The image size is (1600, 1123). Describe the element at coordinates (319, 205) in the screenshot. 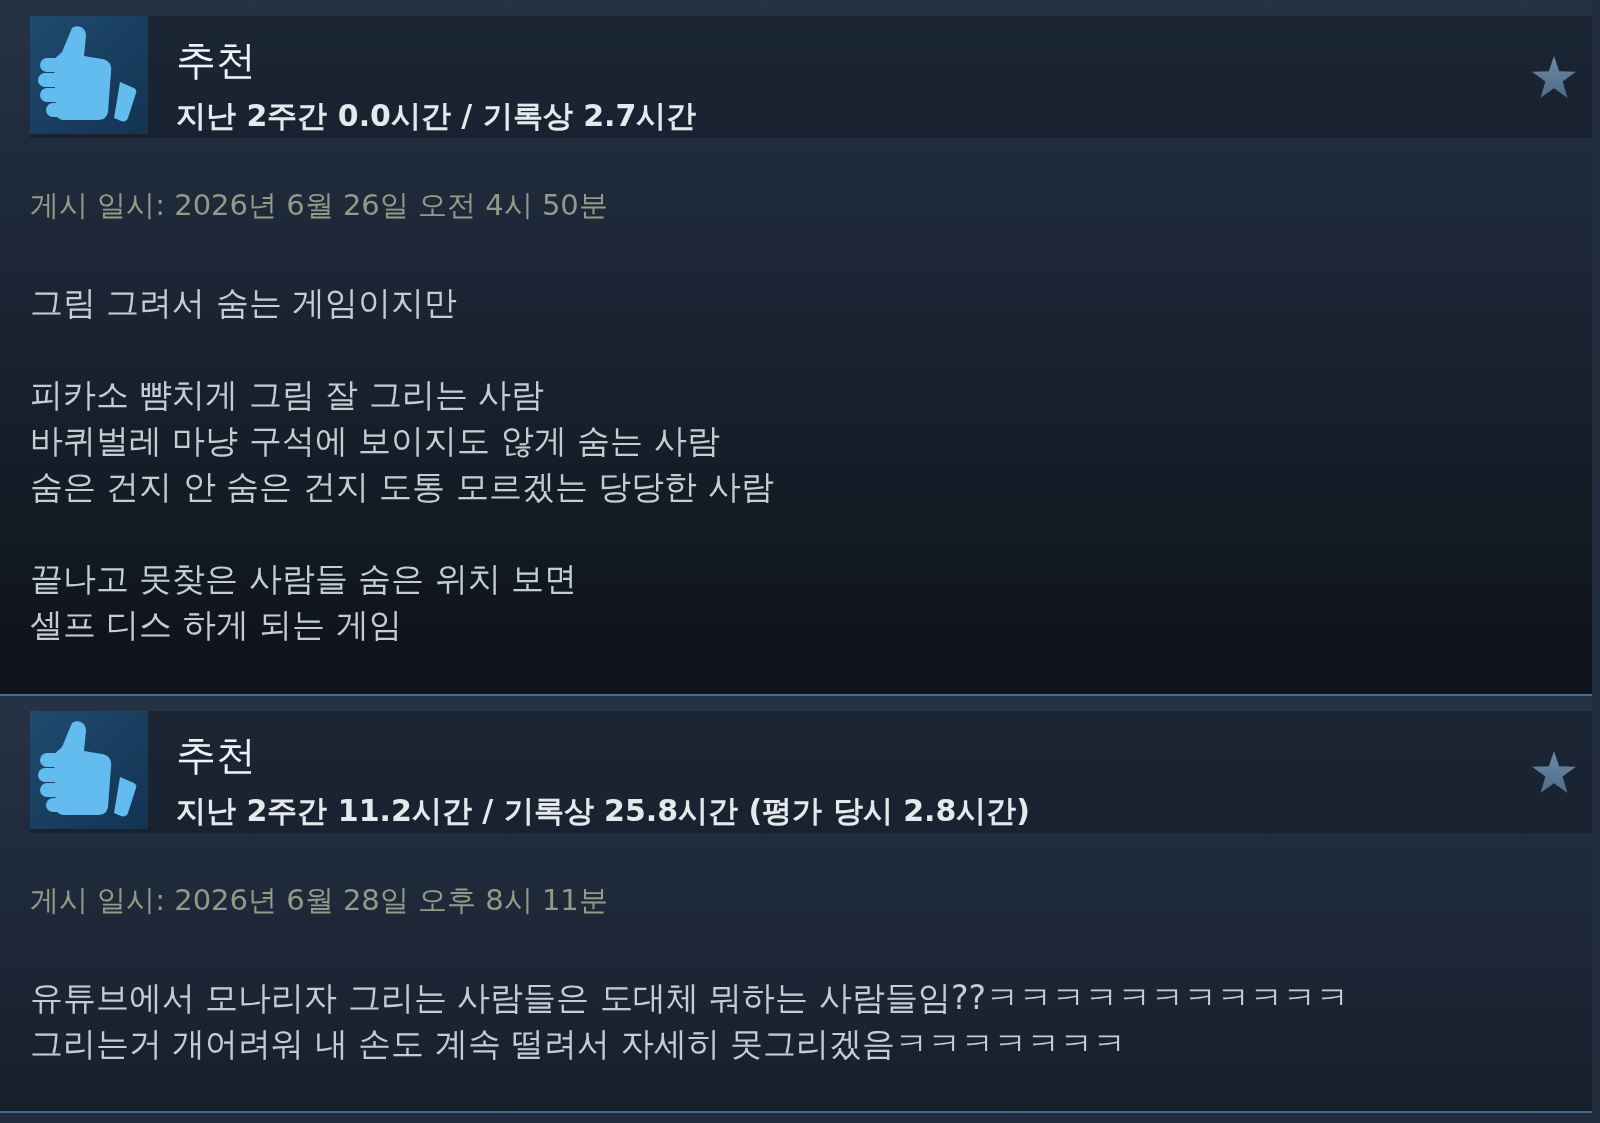

I see `posted-date: 게시 일시: 2026년 6월 26일 오전 4시 50분` at that location.